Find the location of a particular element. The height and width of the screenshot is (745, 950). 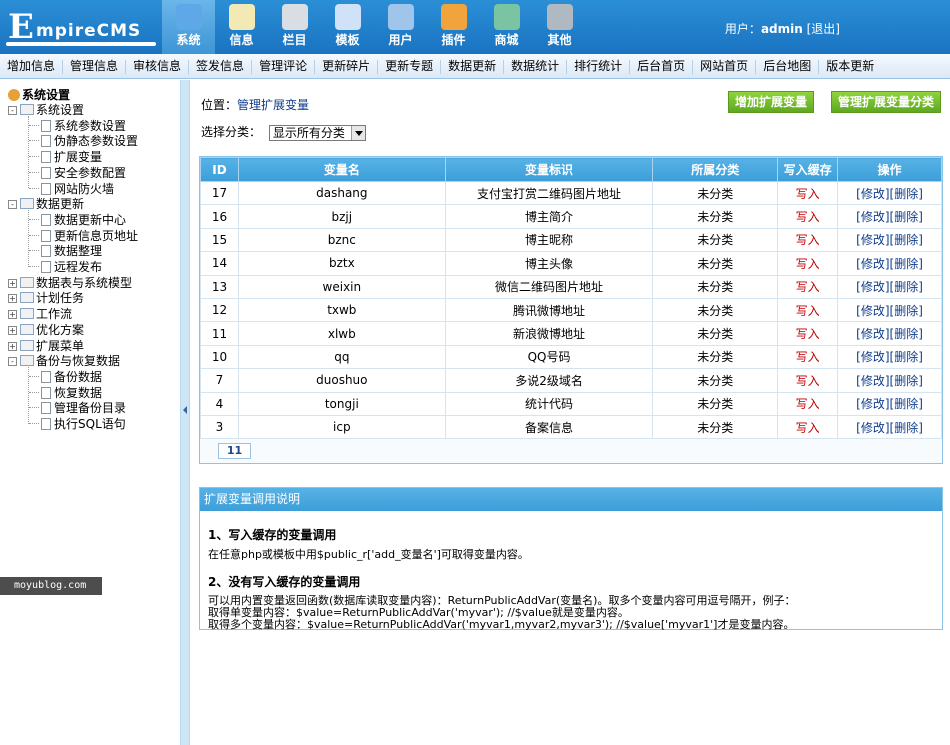

tree-root: 系统设置 is located at coordinates (39, 94).